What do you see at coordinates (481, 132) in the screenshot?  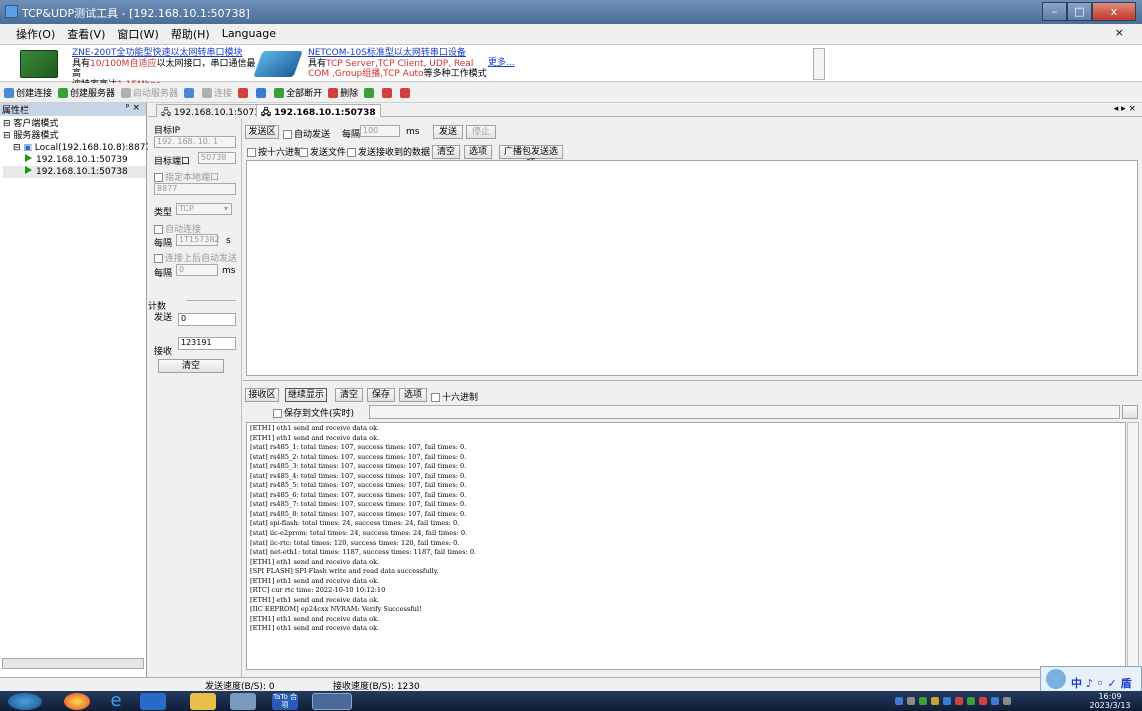 I see `stop-button: 停止` at bounding box center [481, 132].